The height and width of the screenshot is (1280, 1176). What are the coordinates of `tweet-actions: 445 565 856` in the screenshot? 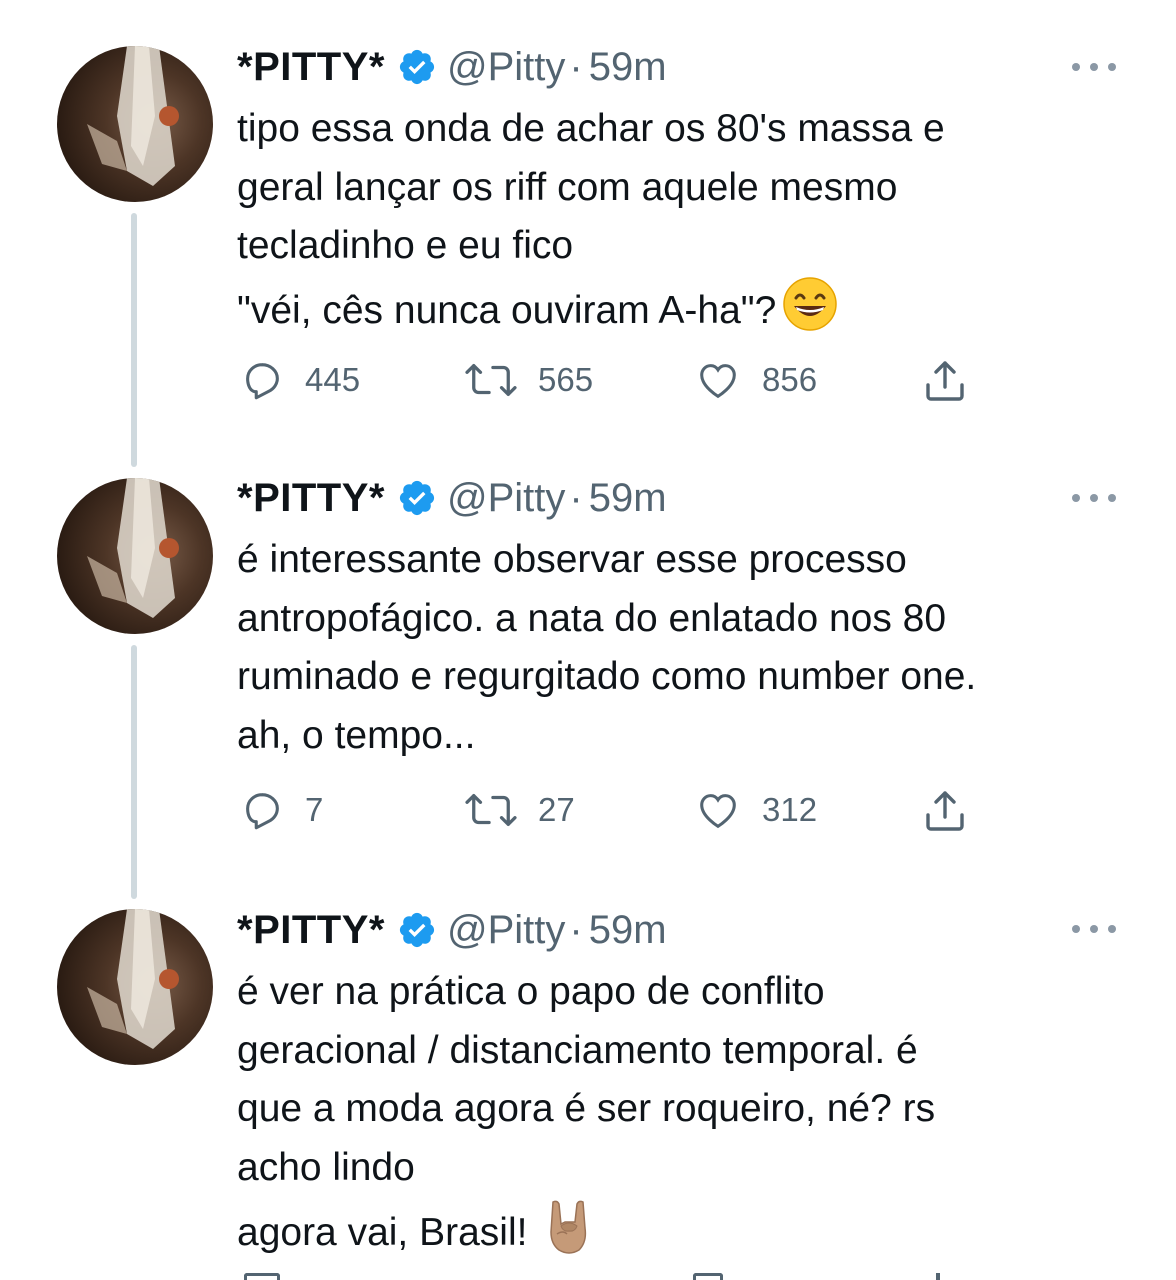 It's located at (588, 382).